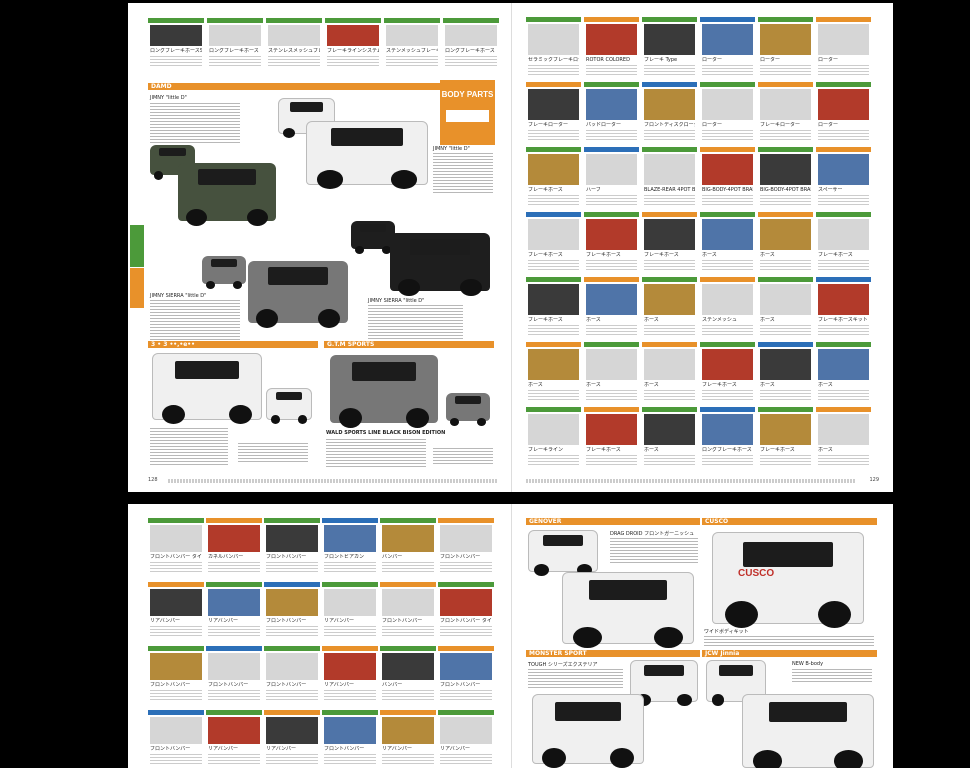 The height and width of the screenshot is (768, 970). Describe the element at coordinates (722, 653) in the screenshot. I see `brand-band-label: JCW Jinnia` at that location.